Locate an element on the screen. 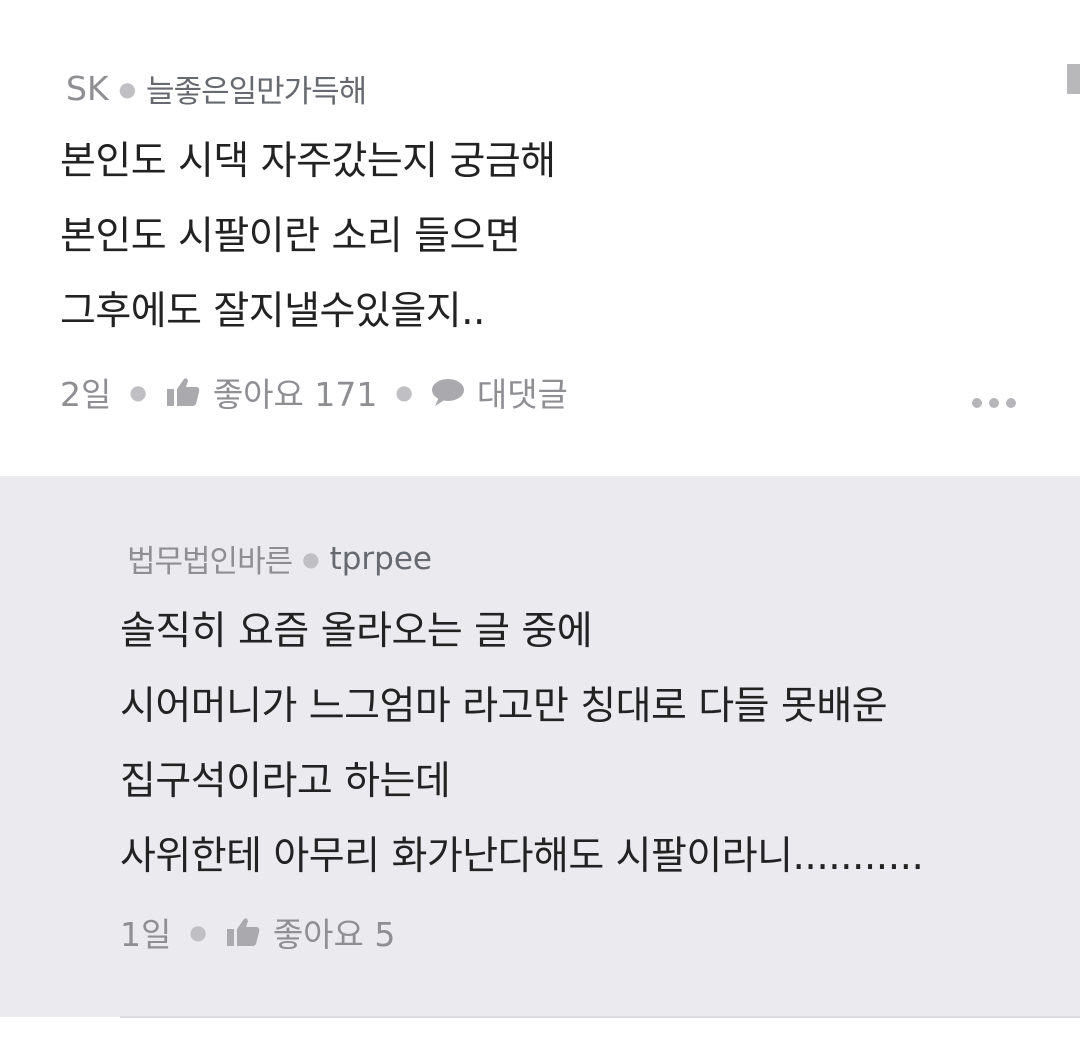 The image size is (1080, 1041). divider is located at coordinates (600, 1017).